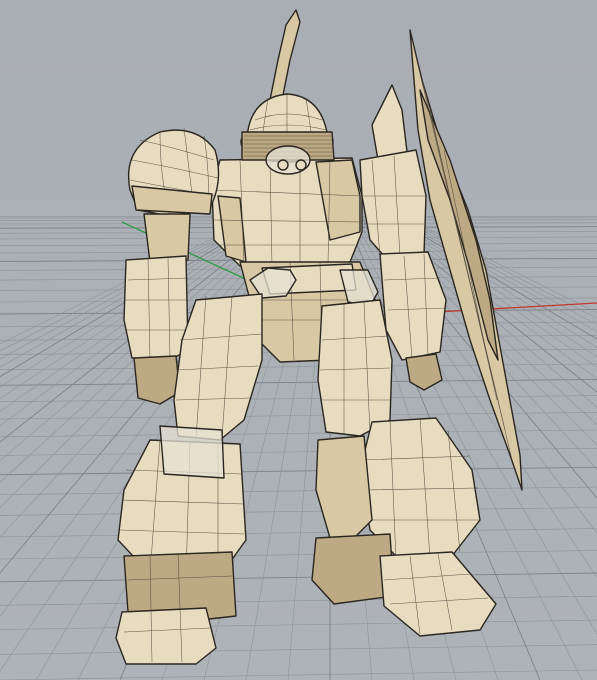  Describe the element at coordinates (174, 172) in the screenshot. I see `left-shoulder` at that location.